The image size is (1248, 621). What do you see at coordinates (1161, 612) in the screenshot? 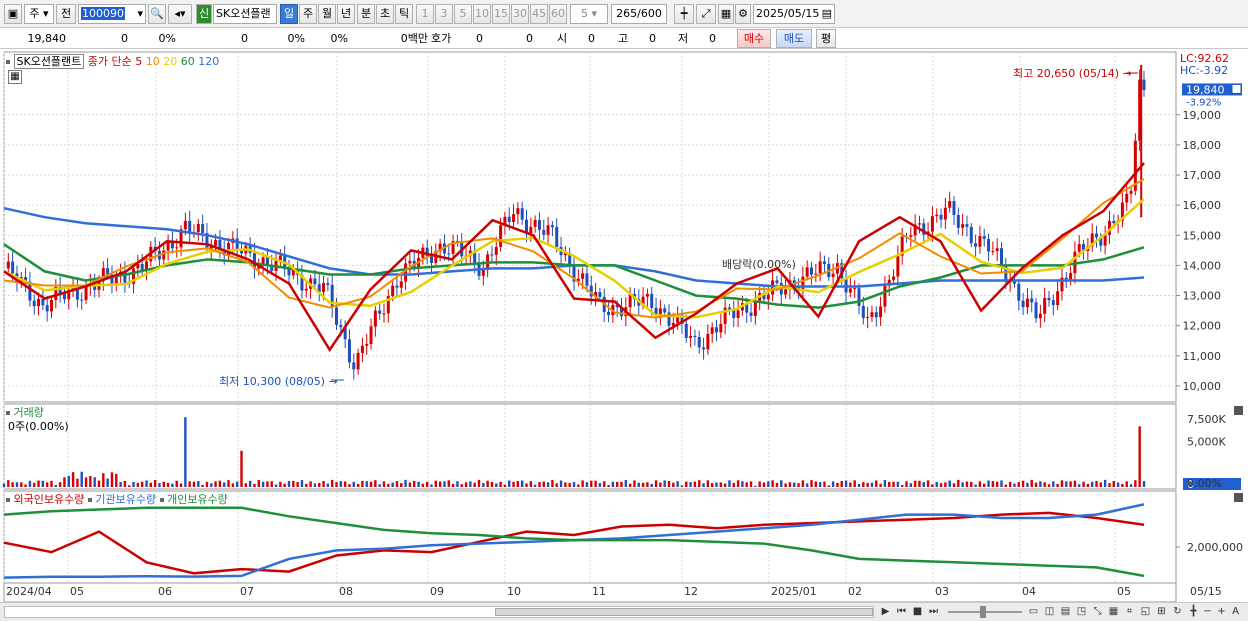
I see `view9-icon: ⊞` at bounding box center [1161, 612].